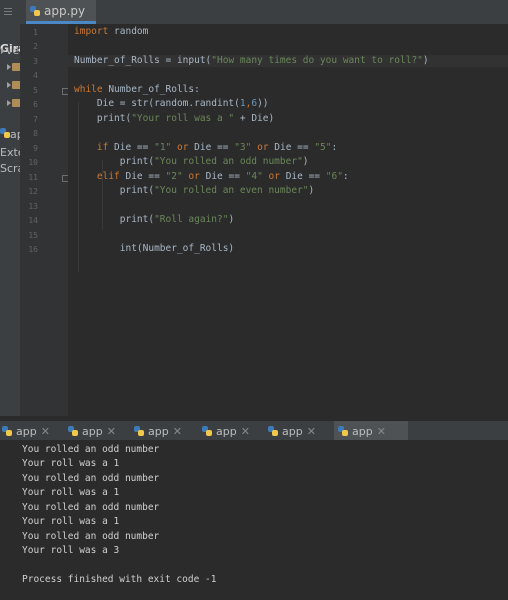  What do you see at coordinates (33, 206) in the screenshot?
I see `line-number: 13` at bounding box center [33, 206].